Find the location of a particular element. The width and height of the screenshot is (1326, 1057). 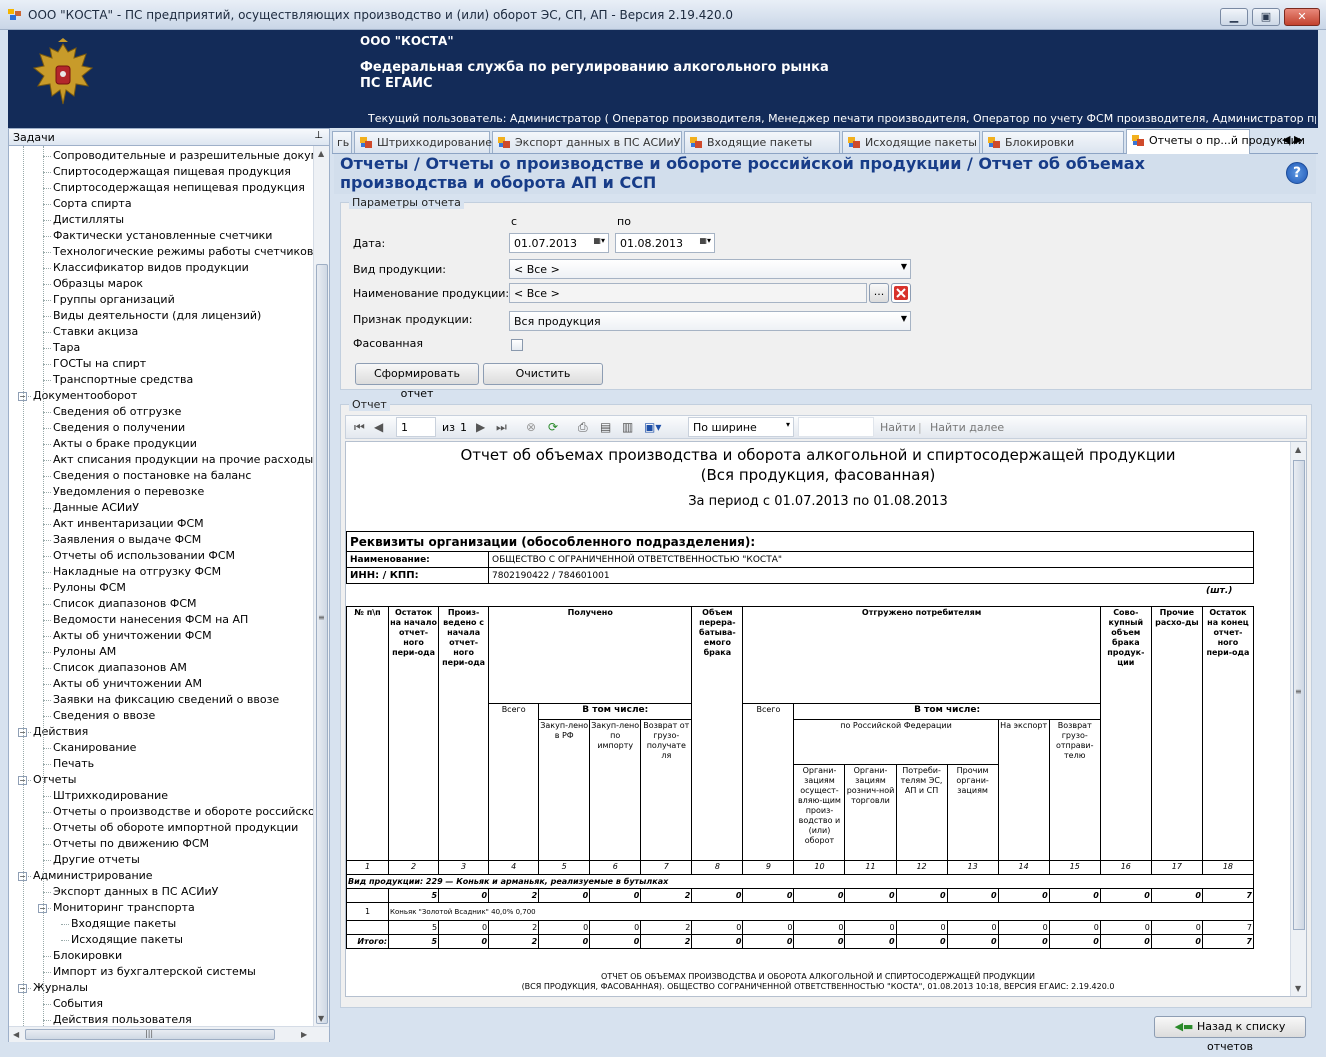

tree-item: Сведения об отгрузке is located at coordinates (117, 412).